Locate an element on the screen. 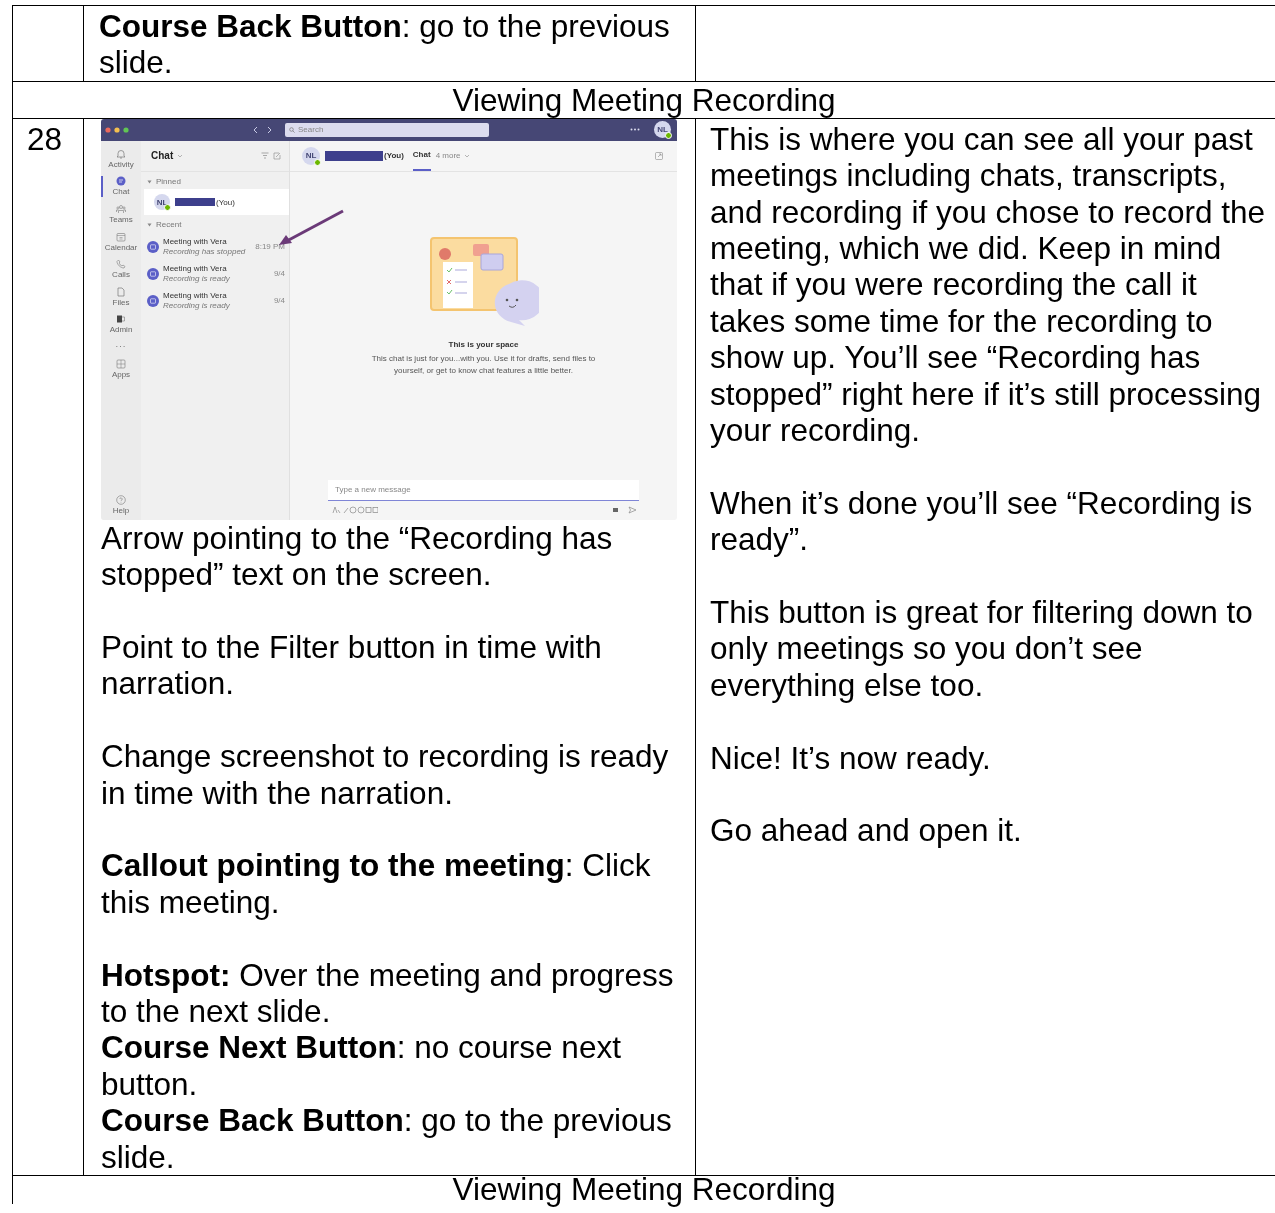 This screenshot has height=1213, width=1275. people-icon is located at coordinates (121, 209).